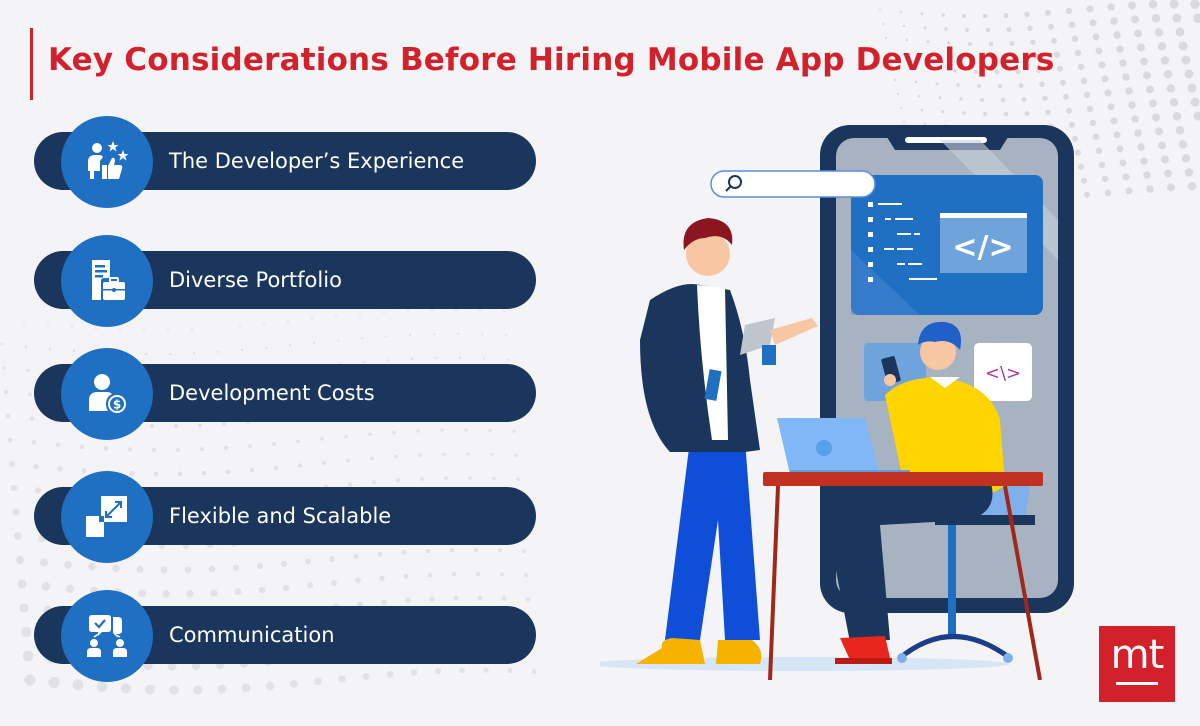 The width and height of the screenshot is (1200, 726). What do you see at coordinates (317, 161) in the screenshot?
I see `item-label: The Developer’s Experience` at bounding box center [317, 161].